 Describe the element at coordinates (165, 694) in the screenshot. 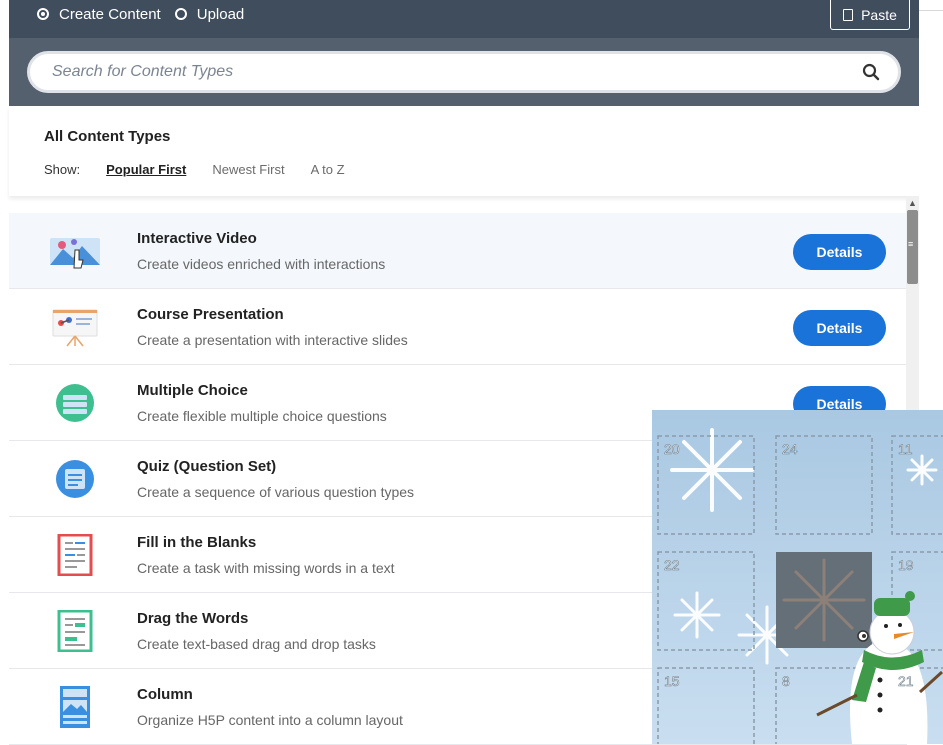

I see `item-title: Column` at that location.